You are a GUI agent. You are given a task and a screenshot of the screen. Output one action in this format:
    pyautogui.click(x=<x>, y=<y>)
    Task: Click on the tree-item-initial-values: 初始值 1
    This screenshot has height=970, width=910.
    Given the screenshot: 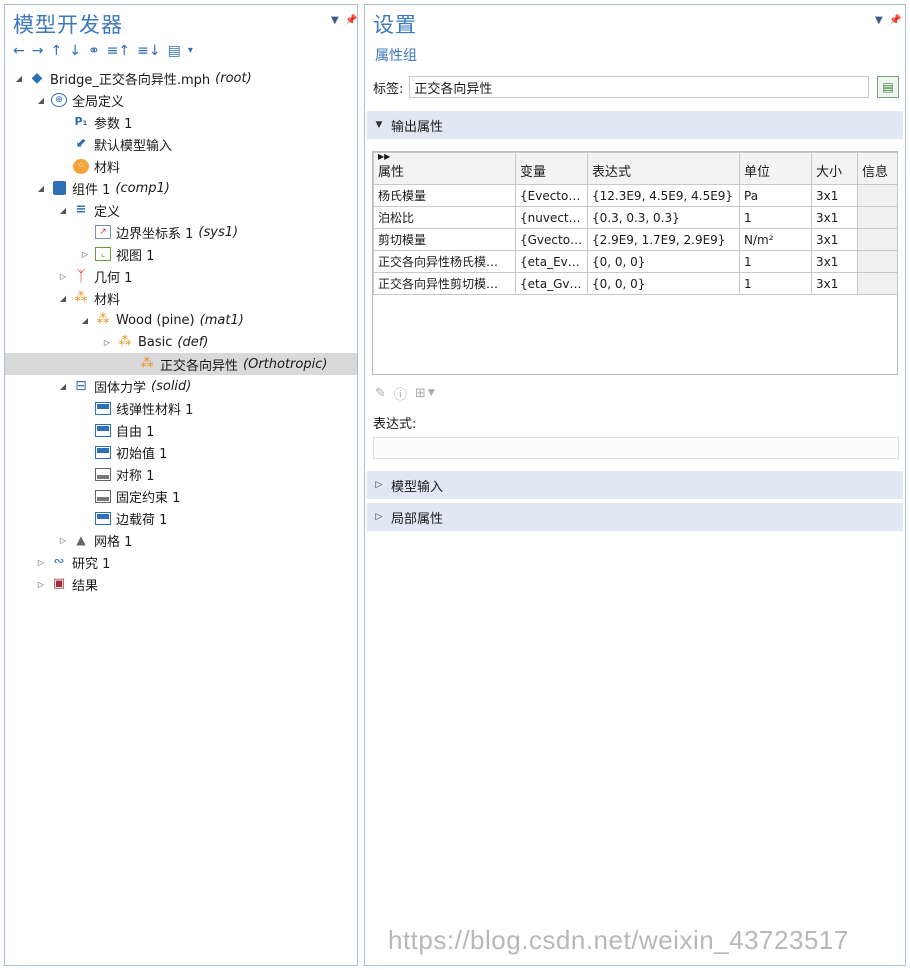 What is the action you would take?
    pyautogui.click(x=181, y=452)
    